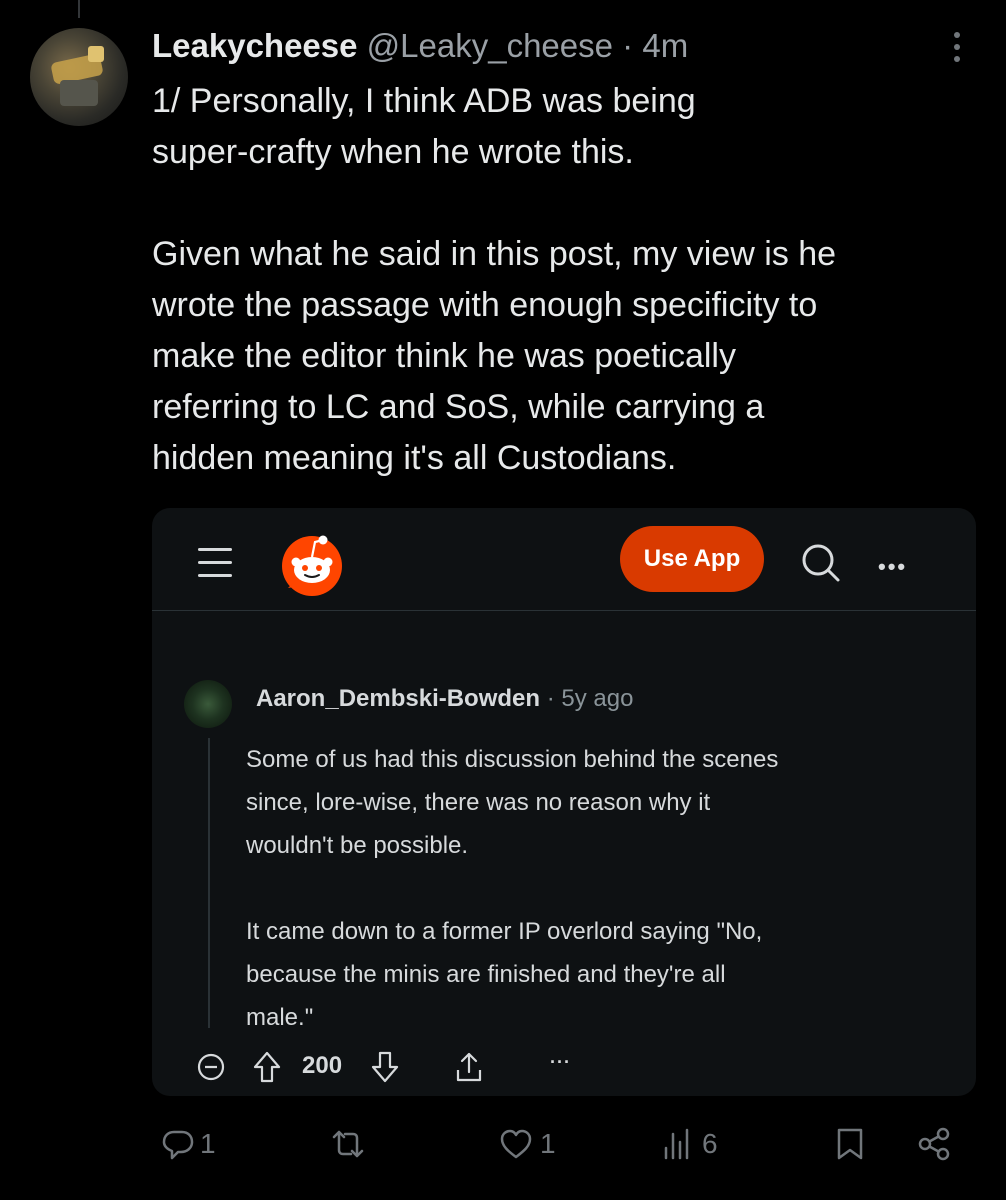 This screenshot has height=1200, width=1006. What do you see at coordinates (385, 1067) in the screenshot?
I see `downvote-icon` at bounding box center [385, 1067].